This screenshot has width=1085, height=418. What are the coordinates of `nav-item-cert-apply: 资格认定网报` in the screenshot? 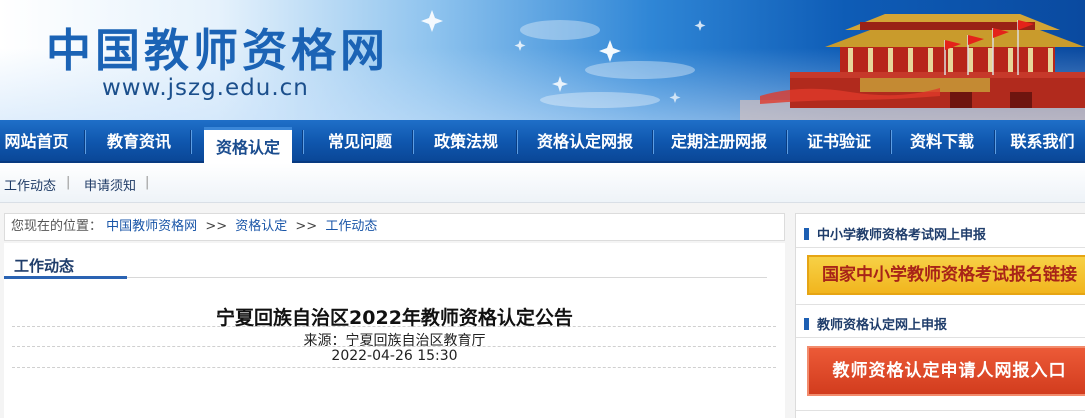 It's located at (585, 141).